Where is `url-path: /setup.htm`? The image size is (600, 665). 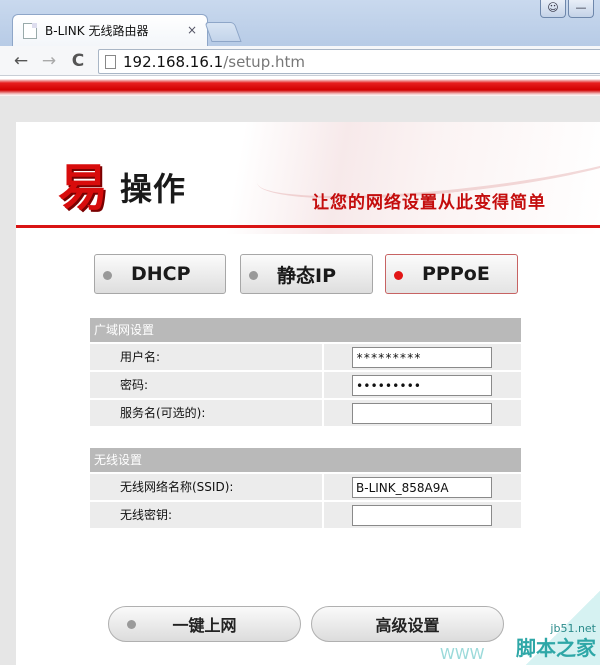 url-path: /setup.htm is located at coordinates (264, 61).